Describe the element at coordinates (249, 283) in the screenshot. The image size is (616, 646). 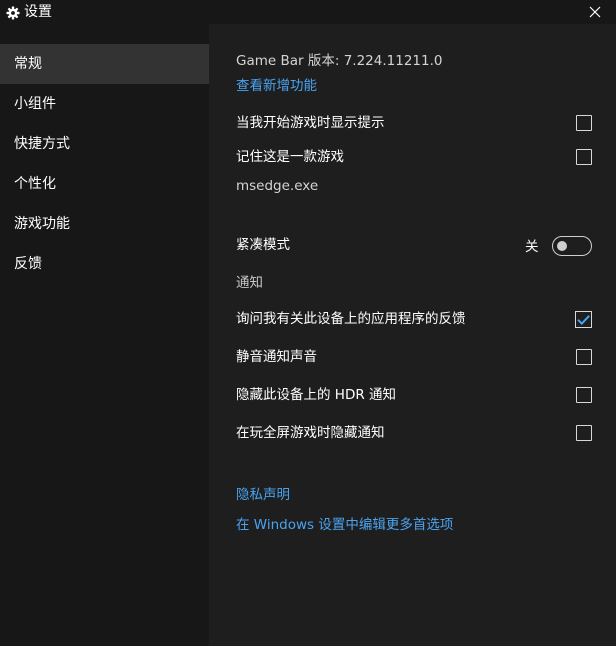
I see `notifications-header: 通知` at that location.